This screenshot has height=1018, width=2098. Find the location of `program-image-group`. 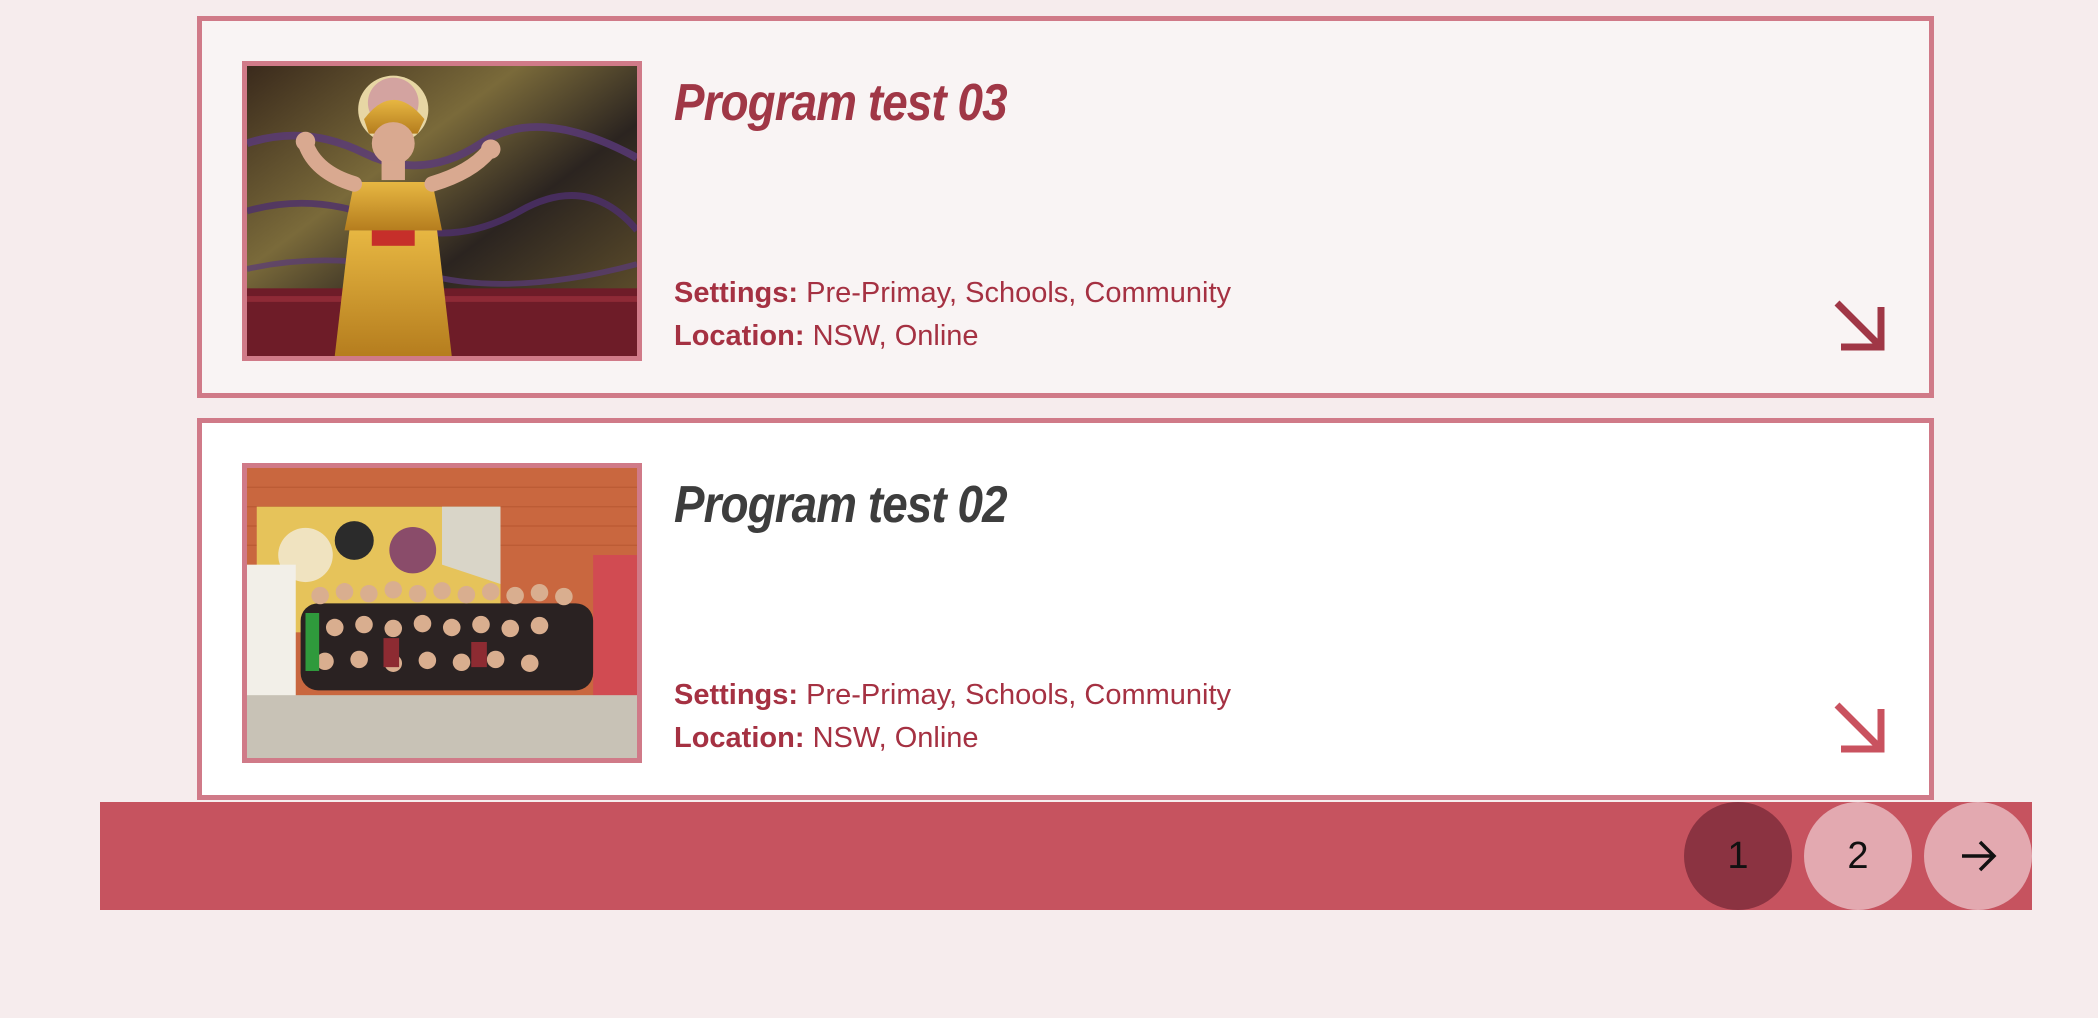

program-image-group is located at coordinates (442, 613).